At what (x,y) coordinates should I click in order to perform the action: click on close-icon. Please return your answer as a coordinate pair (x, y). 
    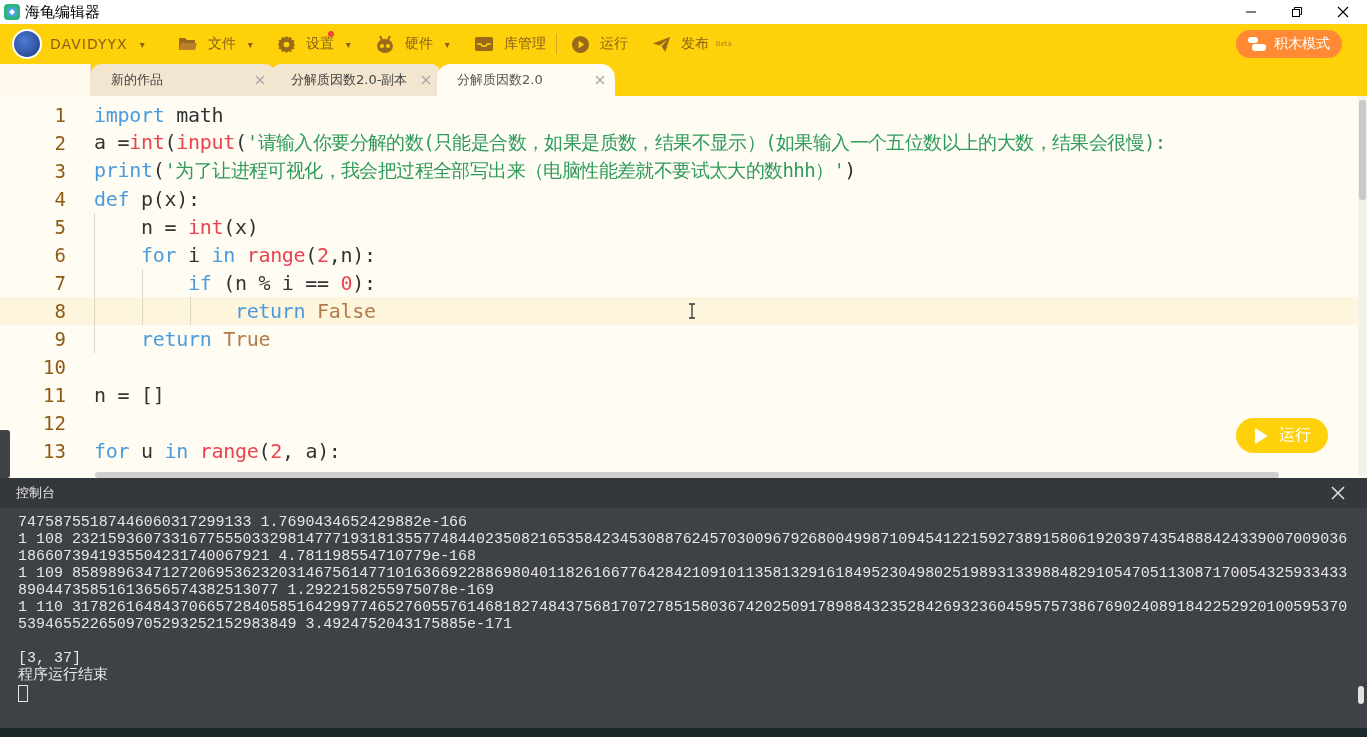
    Looking at the image, I should click on (1343, 12).